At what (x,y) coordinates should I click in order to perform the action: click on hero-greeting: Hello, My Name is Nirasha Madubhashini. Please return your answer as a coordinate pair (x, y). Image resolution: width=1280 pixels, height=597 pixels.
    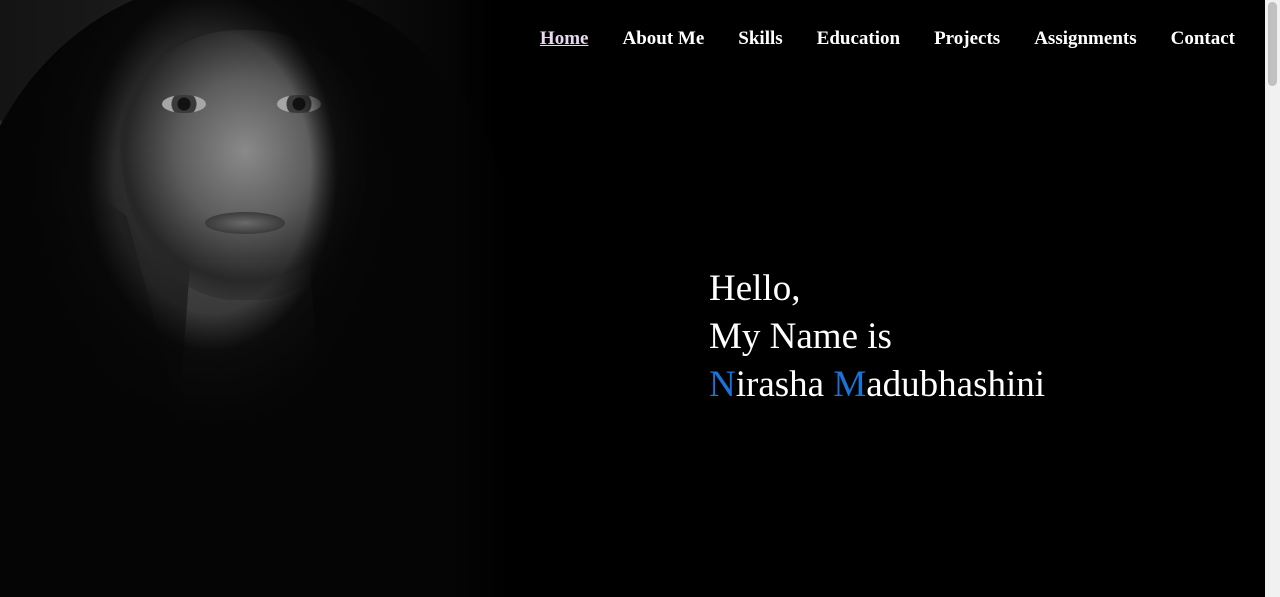
    Looking at the image, I should click on (877, 337).